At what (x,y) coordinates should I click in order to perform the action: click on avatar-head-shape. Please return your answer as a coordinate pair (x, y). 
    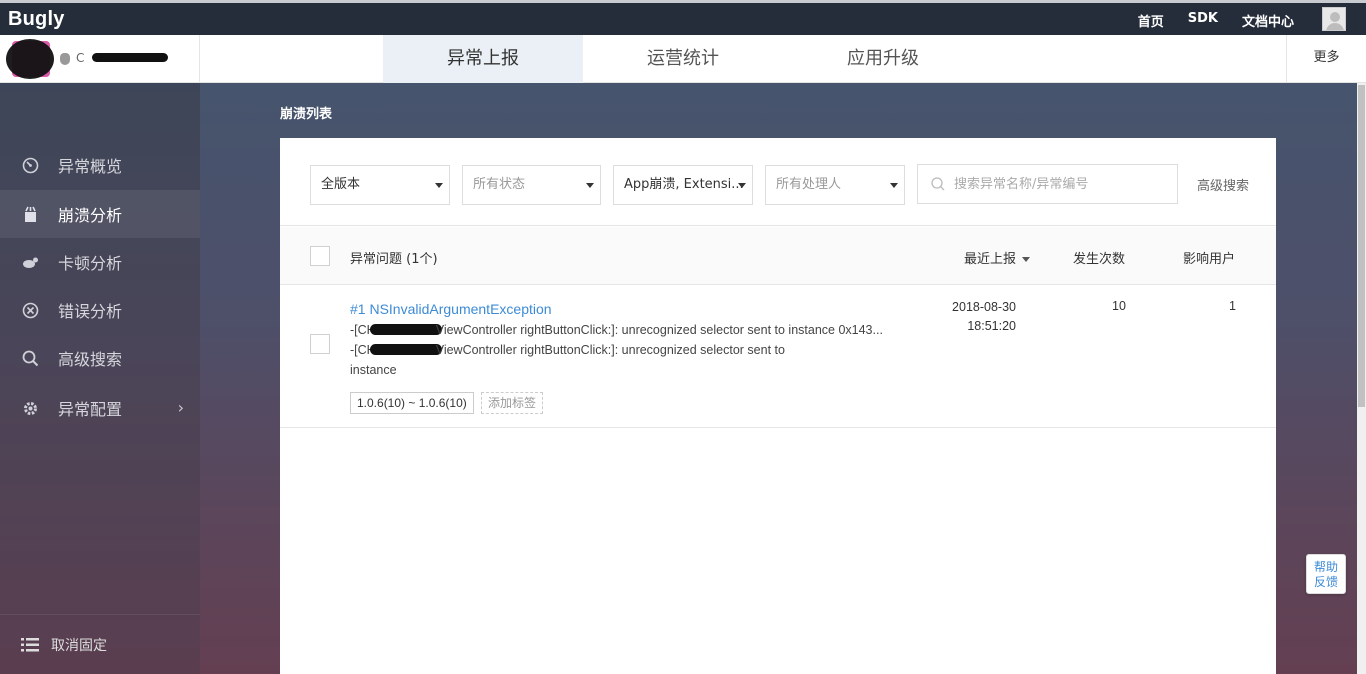
    Looking at the image, I should click on (1335, 17).